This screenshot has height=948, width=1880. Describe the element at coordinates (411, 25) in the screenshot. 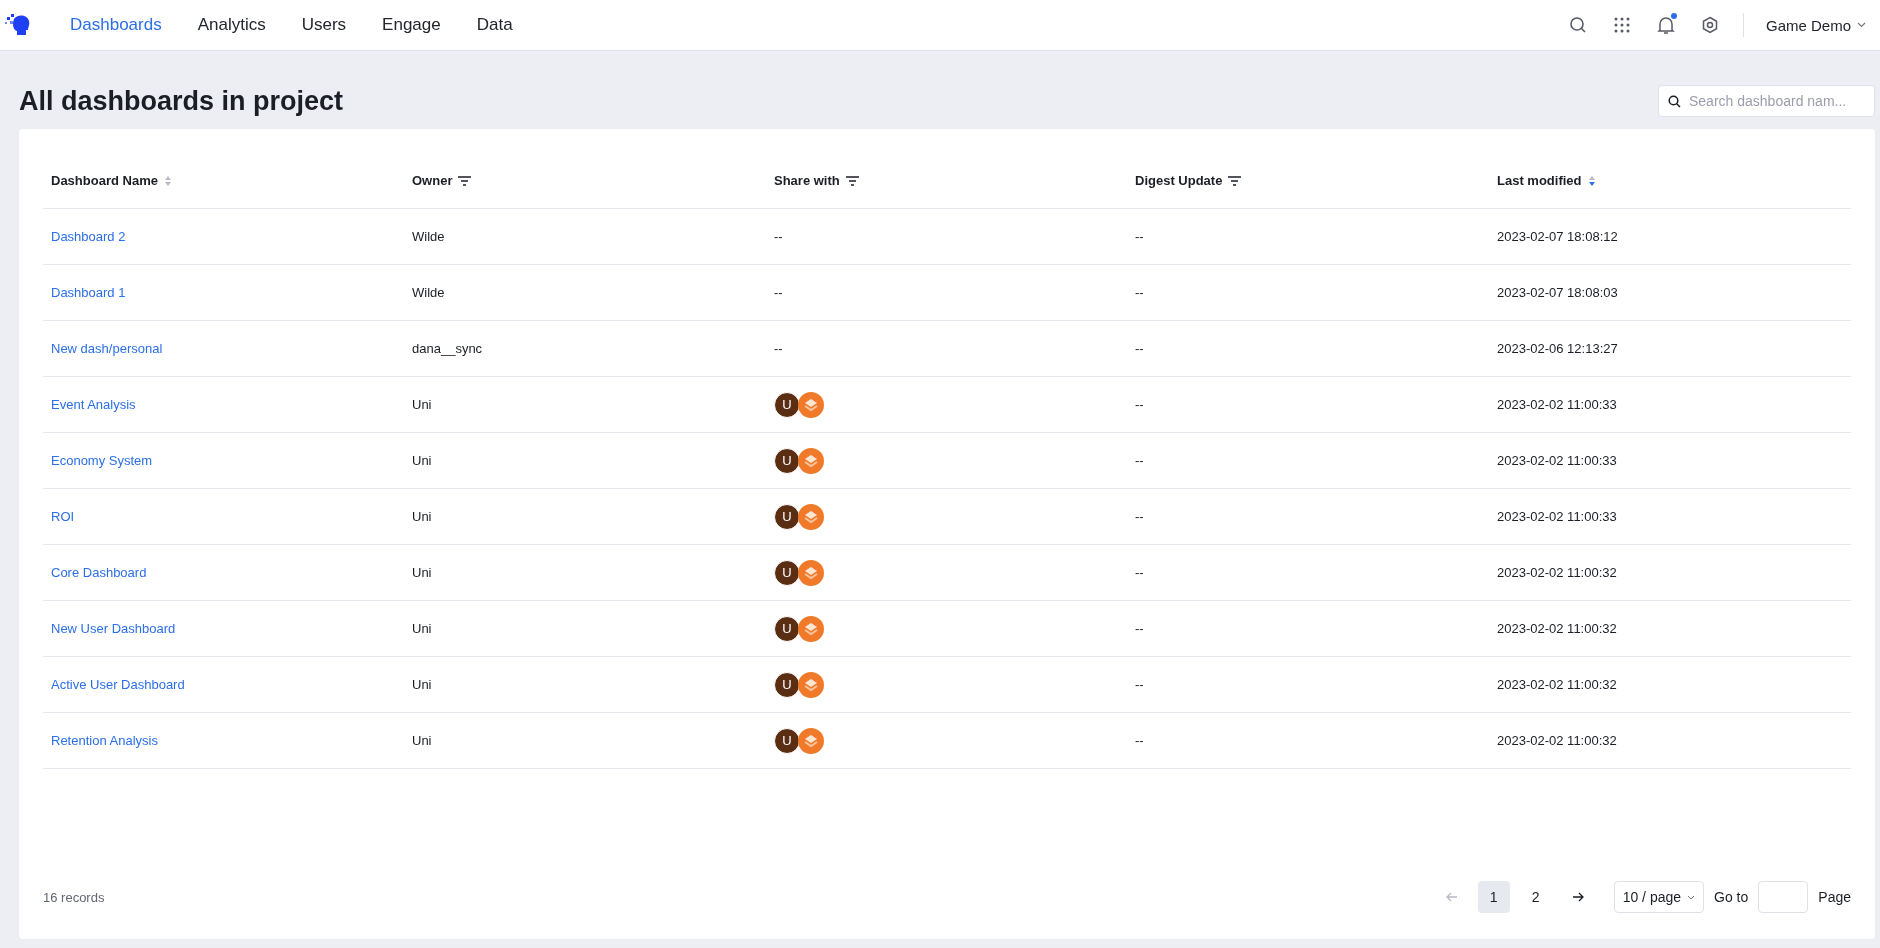

I see `nav-tab: Engage` at that location.